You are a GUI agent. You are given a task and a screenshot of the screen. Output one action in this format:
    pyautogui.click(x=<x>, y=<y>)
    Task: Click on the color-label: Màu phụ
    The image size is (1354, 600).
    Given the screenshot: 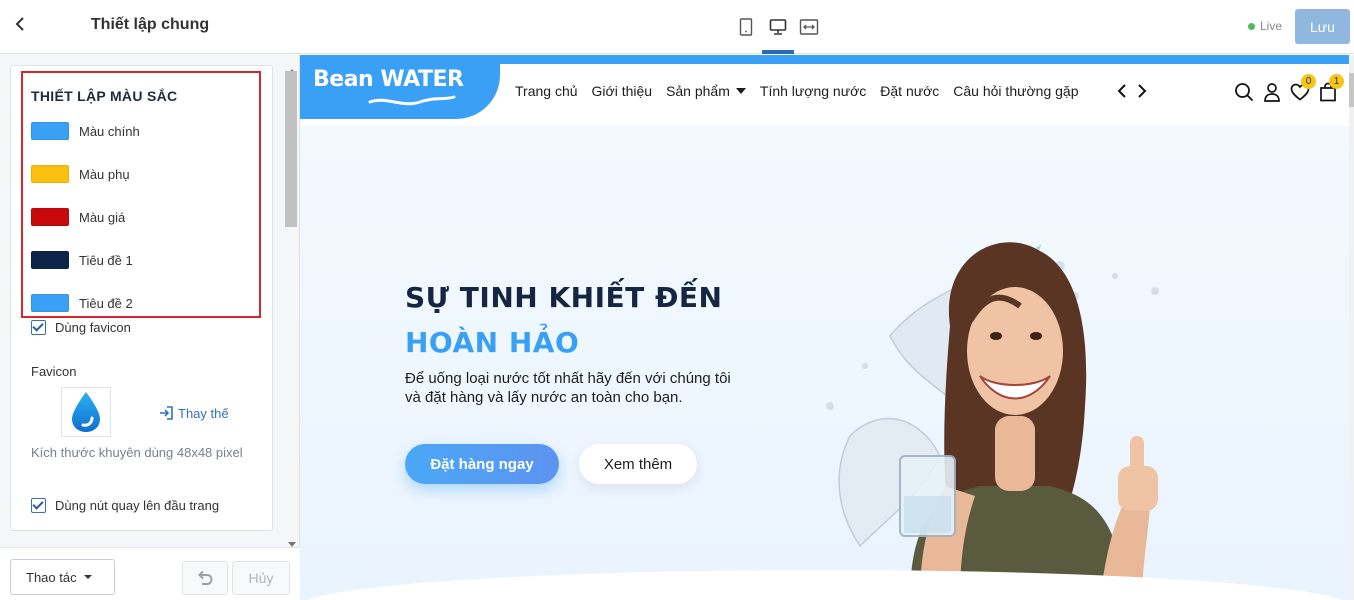 What is the action you would take?
    pyautogui.click(x=104, y=174)
    